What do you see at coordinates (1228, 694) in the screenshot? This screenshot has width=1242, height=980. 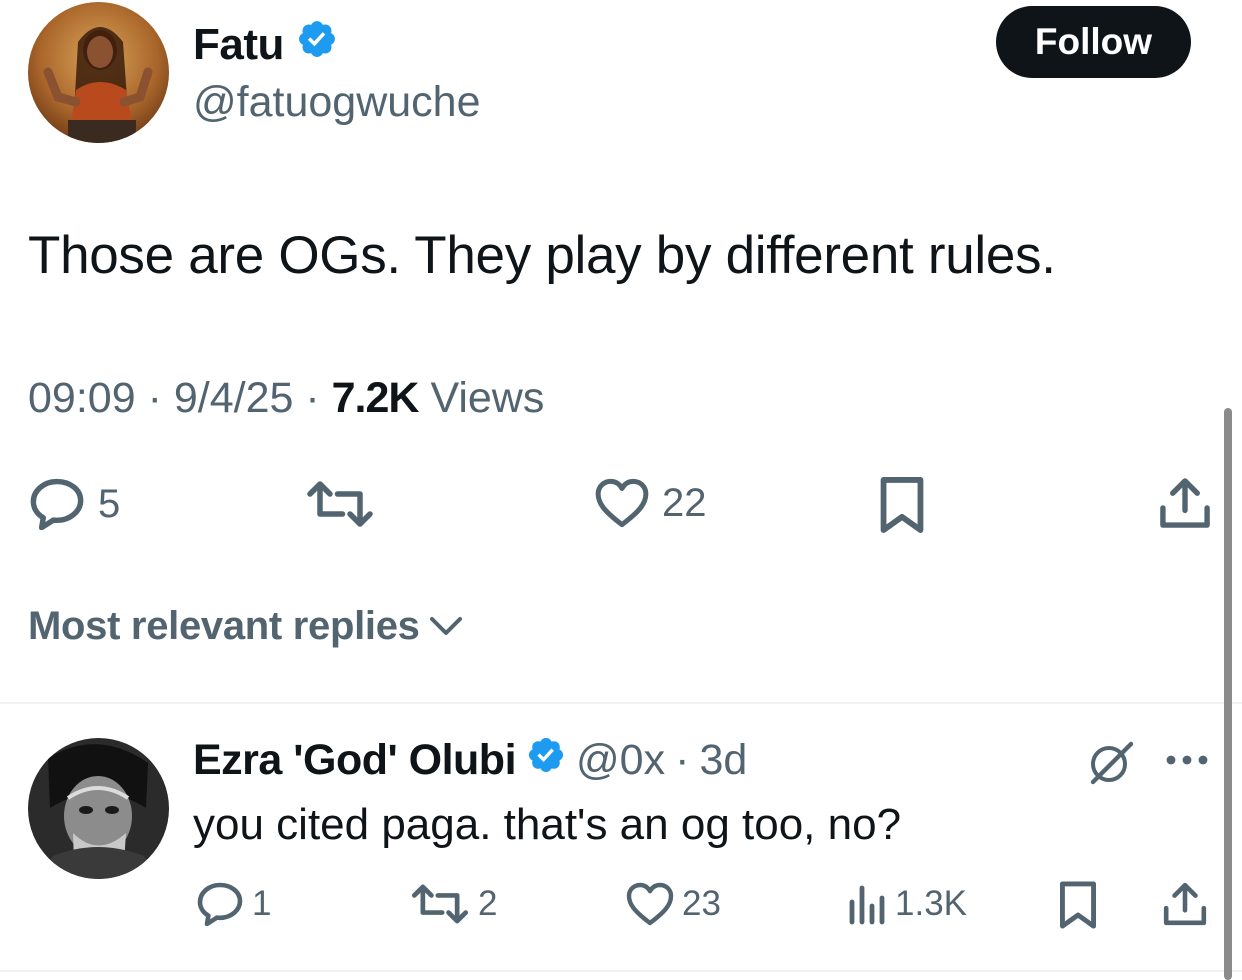 I see `scrollbar` at bounding box center [1228, 694].